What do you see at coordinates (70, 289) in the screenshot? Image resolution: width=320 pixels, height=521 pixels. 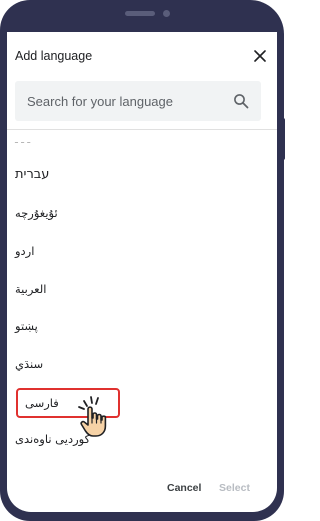 I see `language-item: العربية` at bounding box center [70, 289].